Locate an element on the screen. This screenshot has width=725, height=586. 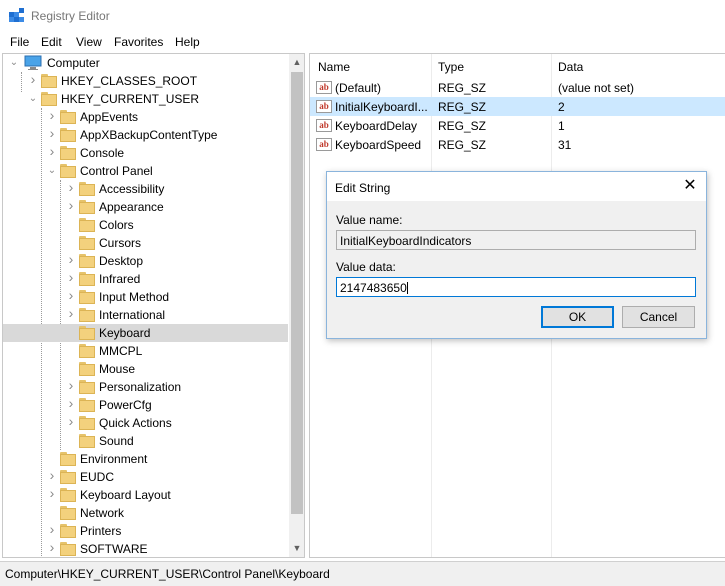
tree-item-mmcpl: MMCPL is located at coordinates (145, 351).